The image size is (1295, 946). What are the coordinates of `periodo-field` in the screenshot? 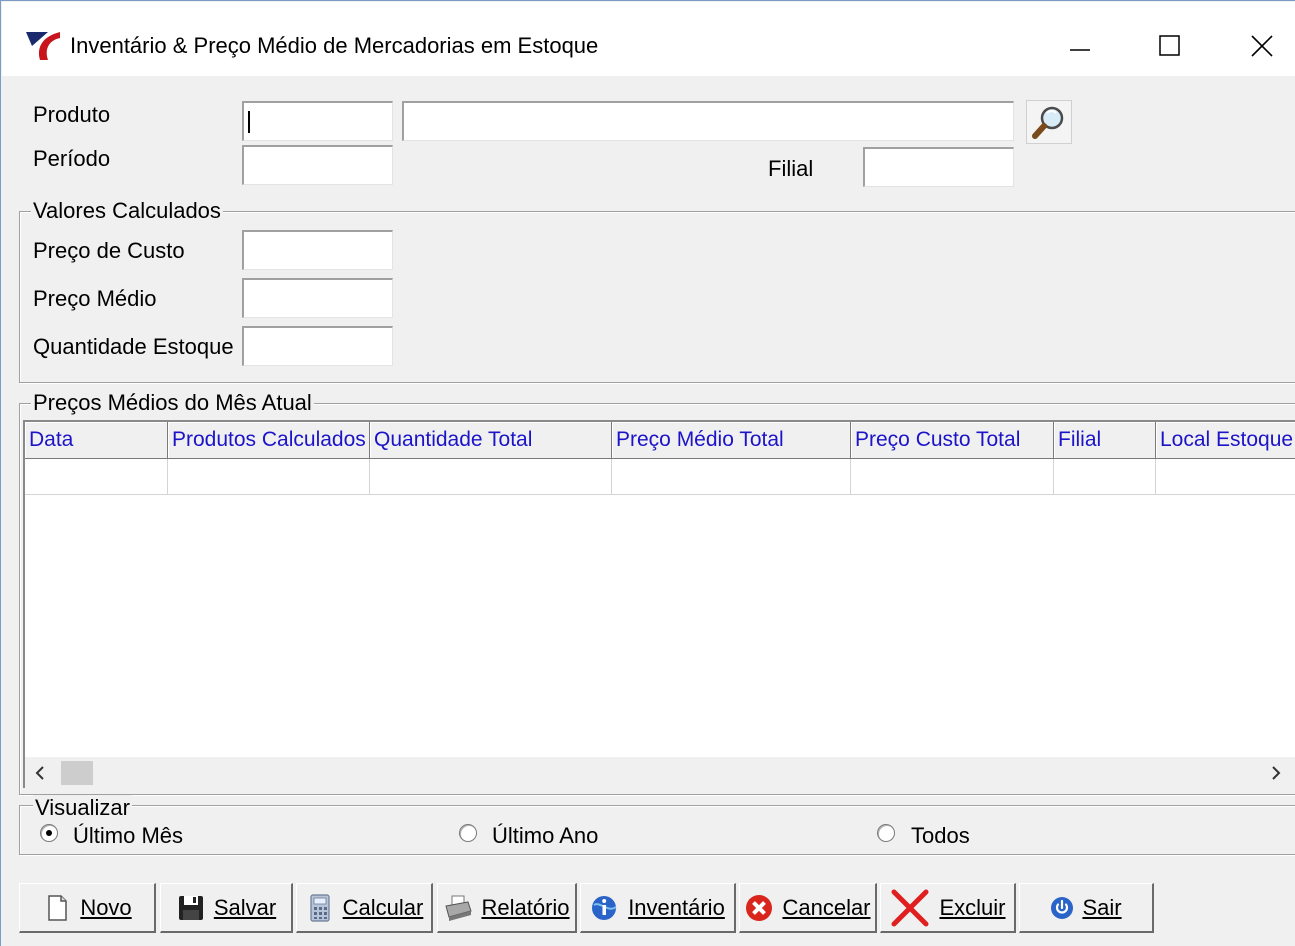 It's located at (317, 165).